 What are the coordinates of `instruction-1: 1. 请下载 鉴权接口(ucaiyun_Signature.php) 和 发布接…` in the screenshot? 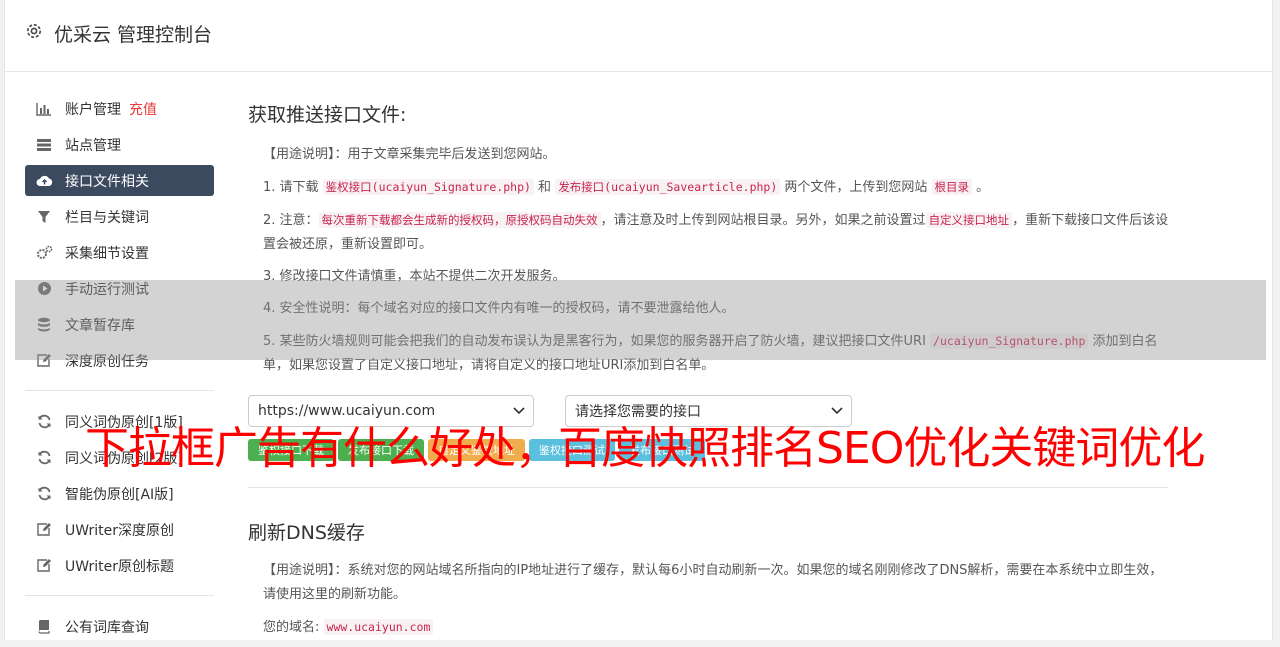 It's located at (720, 187).